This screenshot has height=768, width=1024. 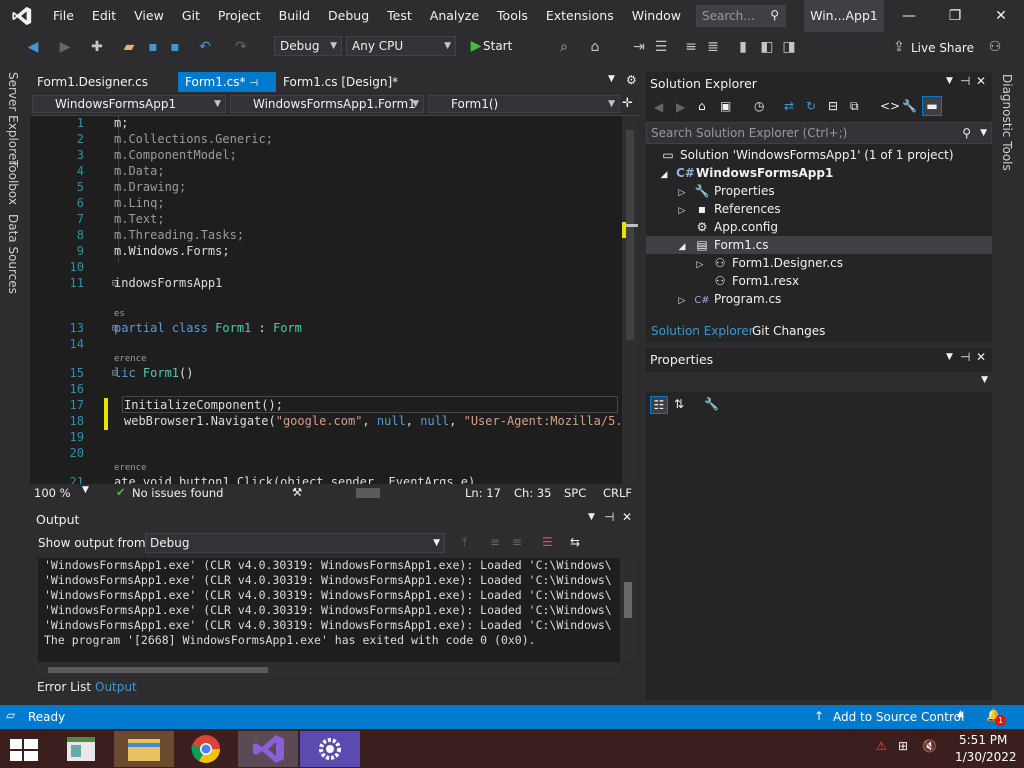 What do you see at coordinates (580, 16) in the screenshot?
I see `menu-extensions: Extensions` at bounding box center [580, 16].